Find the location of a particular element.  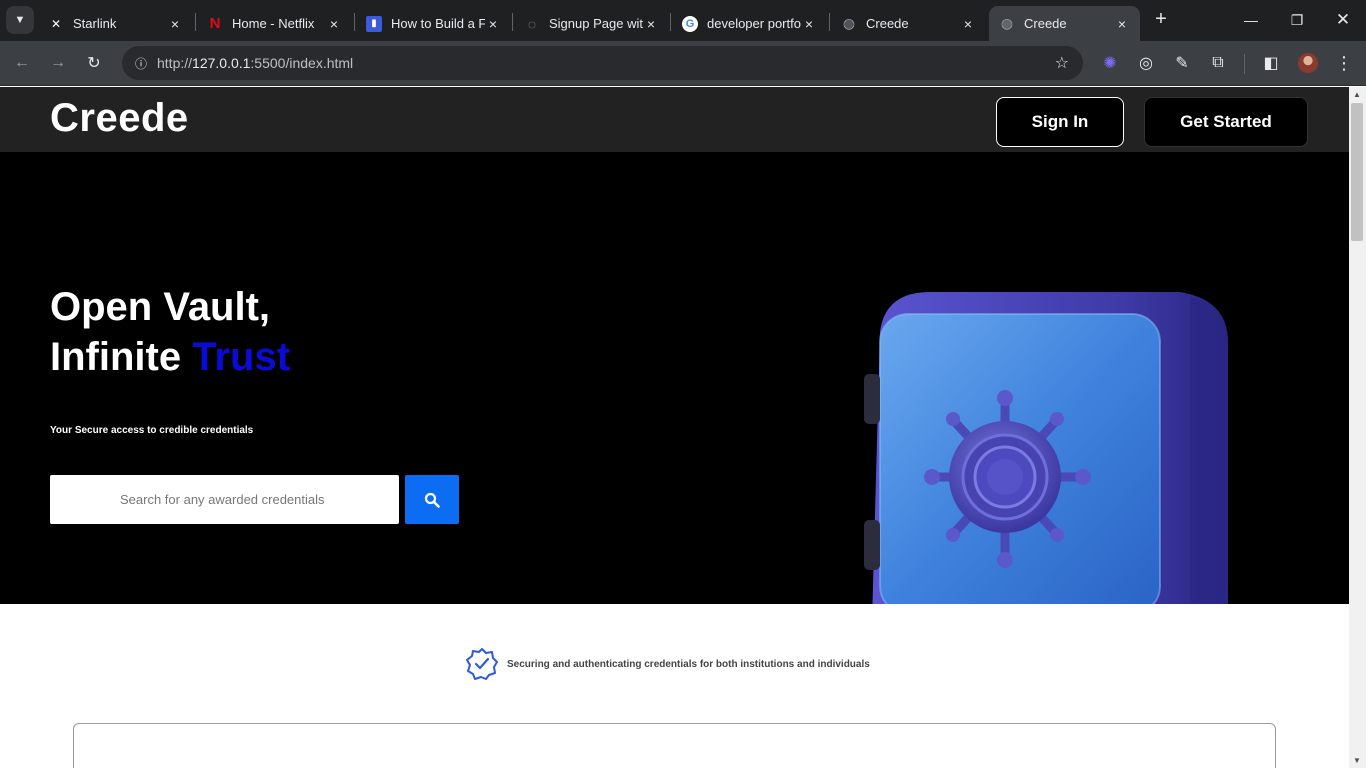

tab-creede-active: ◍ Creede × is located at coordinates (1064, 23).